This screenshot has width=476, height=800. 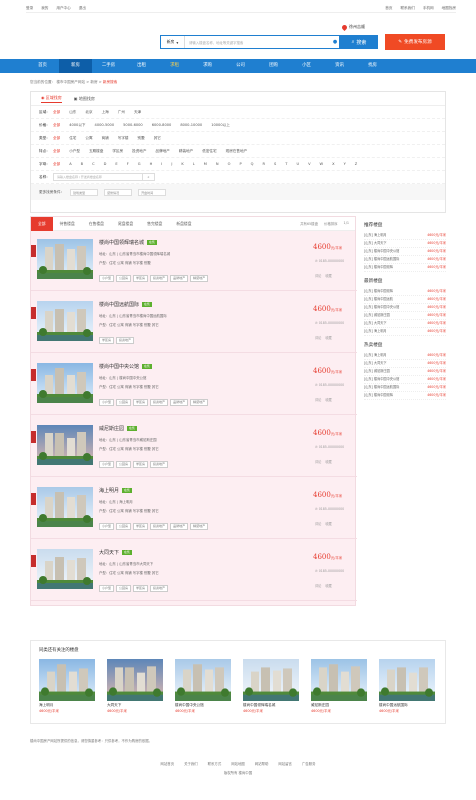 What do you see at coordinates (205, 164) in the screenshot?
I see `filter-option: M` at bounding box center [205, 164].